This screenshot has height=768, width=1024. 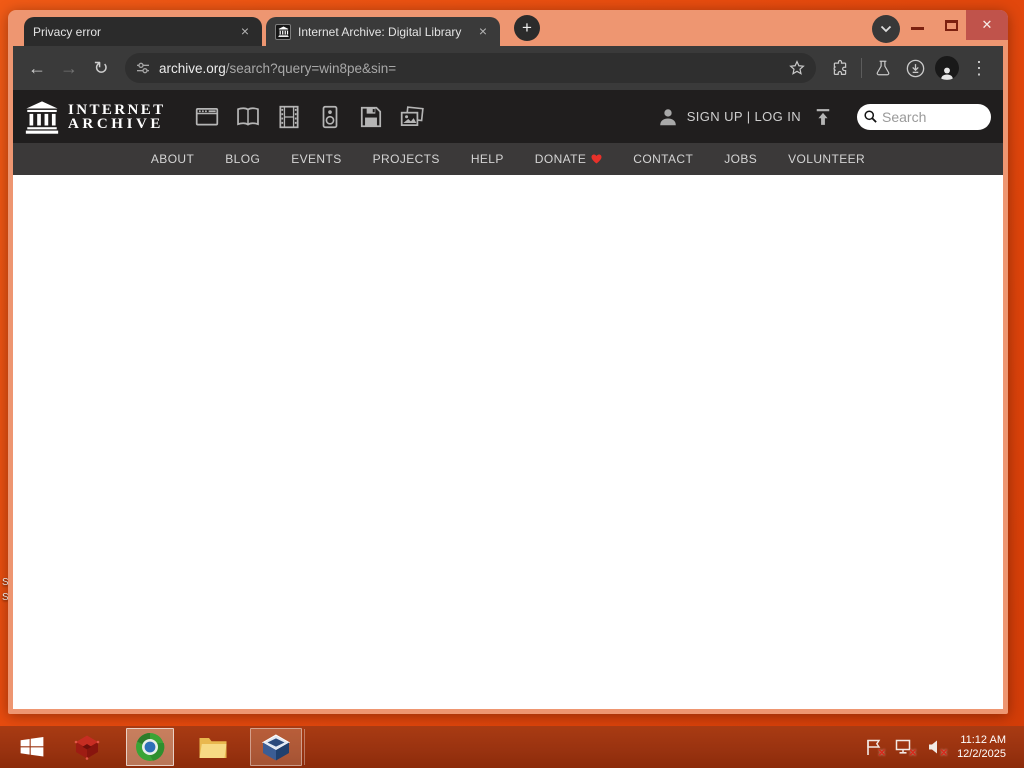 I want to click on search-icon, so click(x=870, y=116).